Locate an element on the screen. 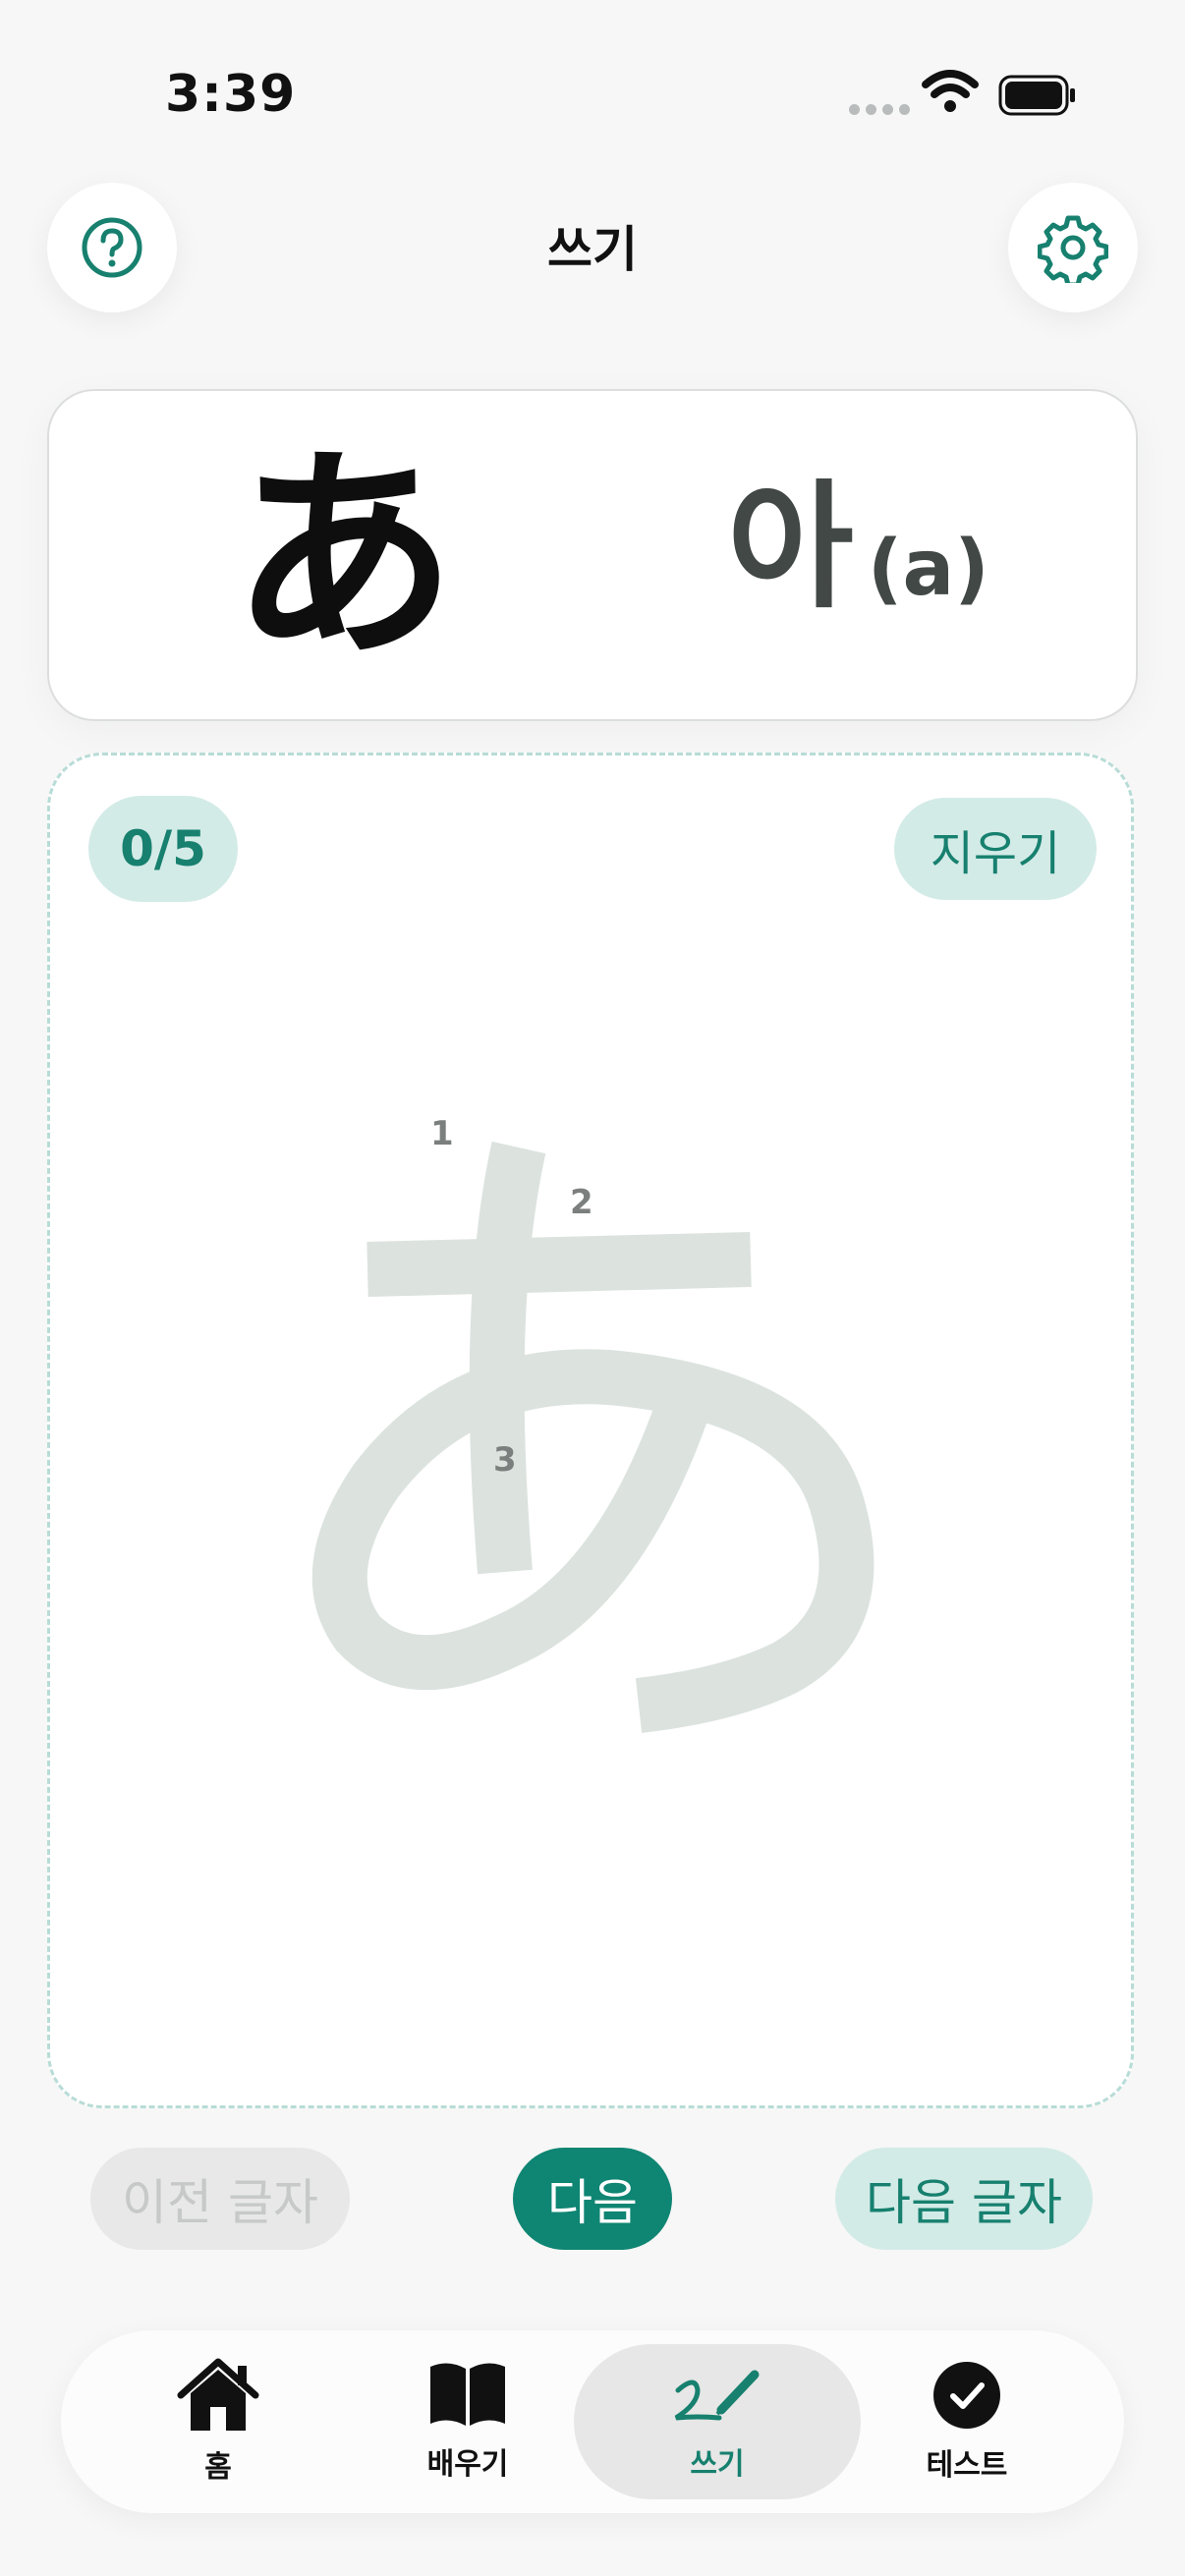  tab-test: 테스트 is located at coordinates (967, 2421).